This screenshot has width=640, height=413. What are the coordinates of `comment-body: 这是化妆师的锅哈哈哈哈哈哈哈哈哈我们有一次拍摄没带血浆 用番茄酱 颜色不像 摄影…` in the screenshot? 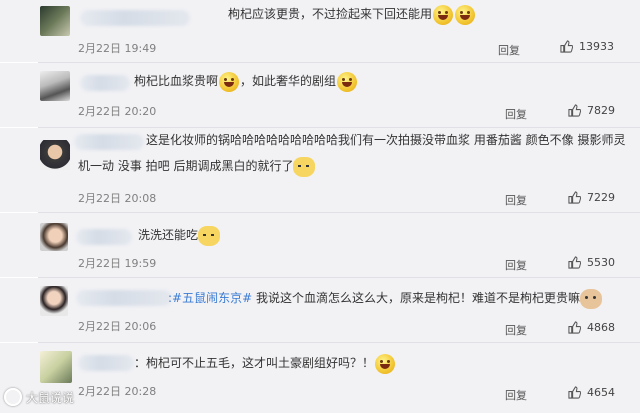 It's located at (386, 140).